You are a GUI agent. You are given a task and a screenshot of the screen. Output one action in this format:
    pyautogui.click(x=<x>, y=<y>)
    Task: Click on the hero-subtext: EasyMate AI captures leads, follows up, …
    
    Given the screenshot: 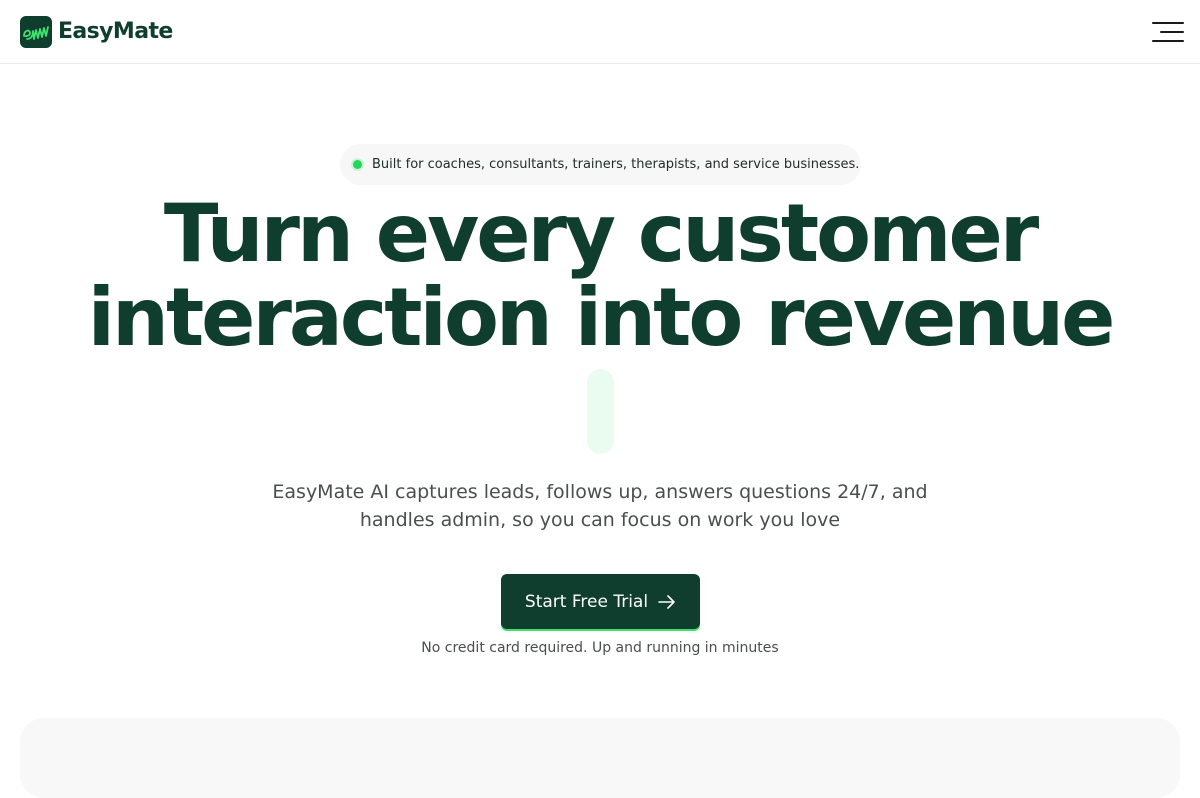 What is the action you would take?
    pyautogui.click(x=600, y=506)
    